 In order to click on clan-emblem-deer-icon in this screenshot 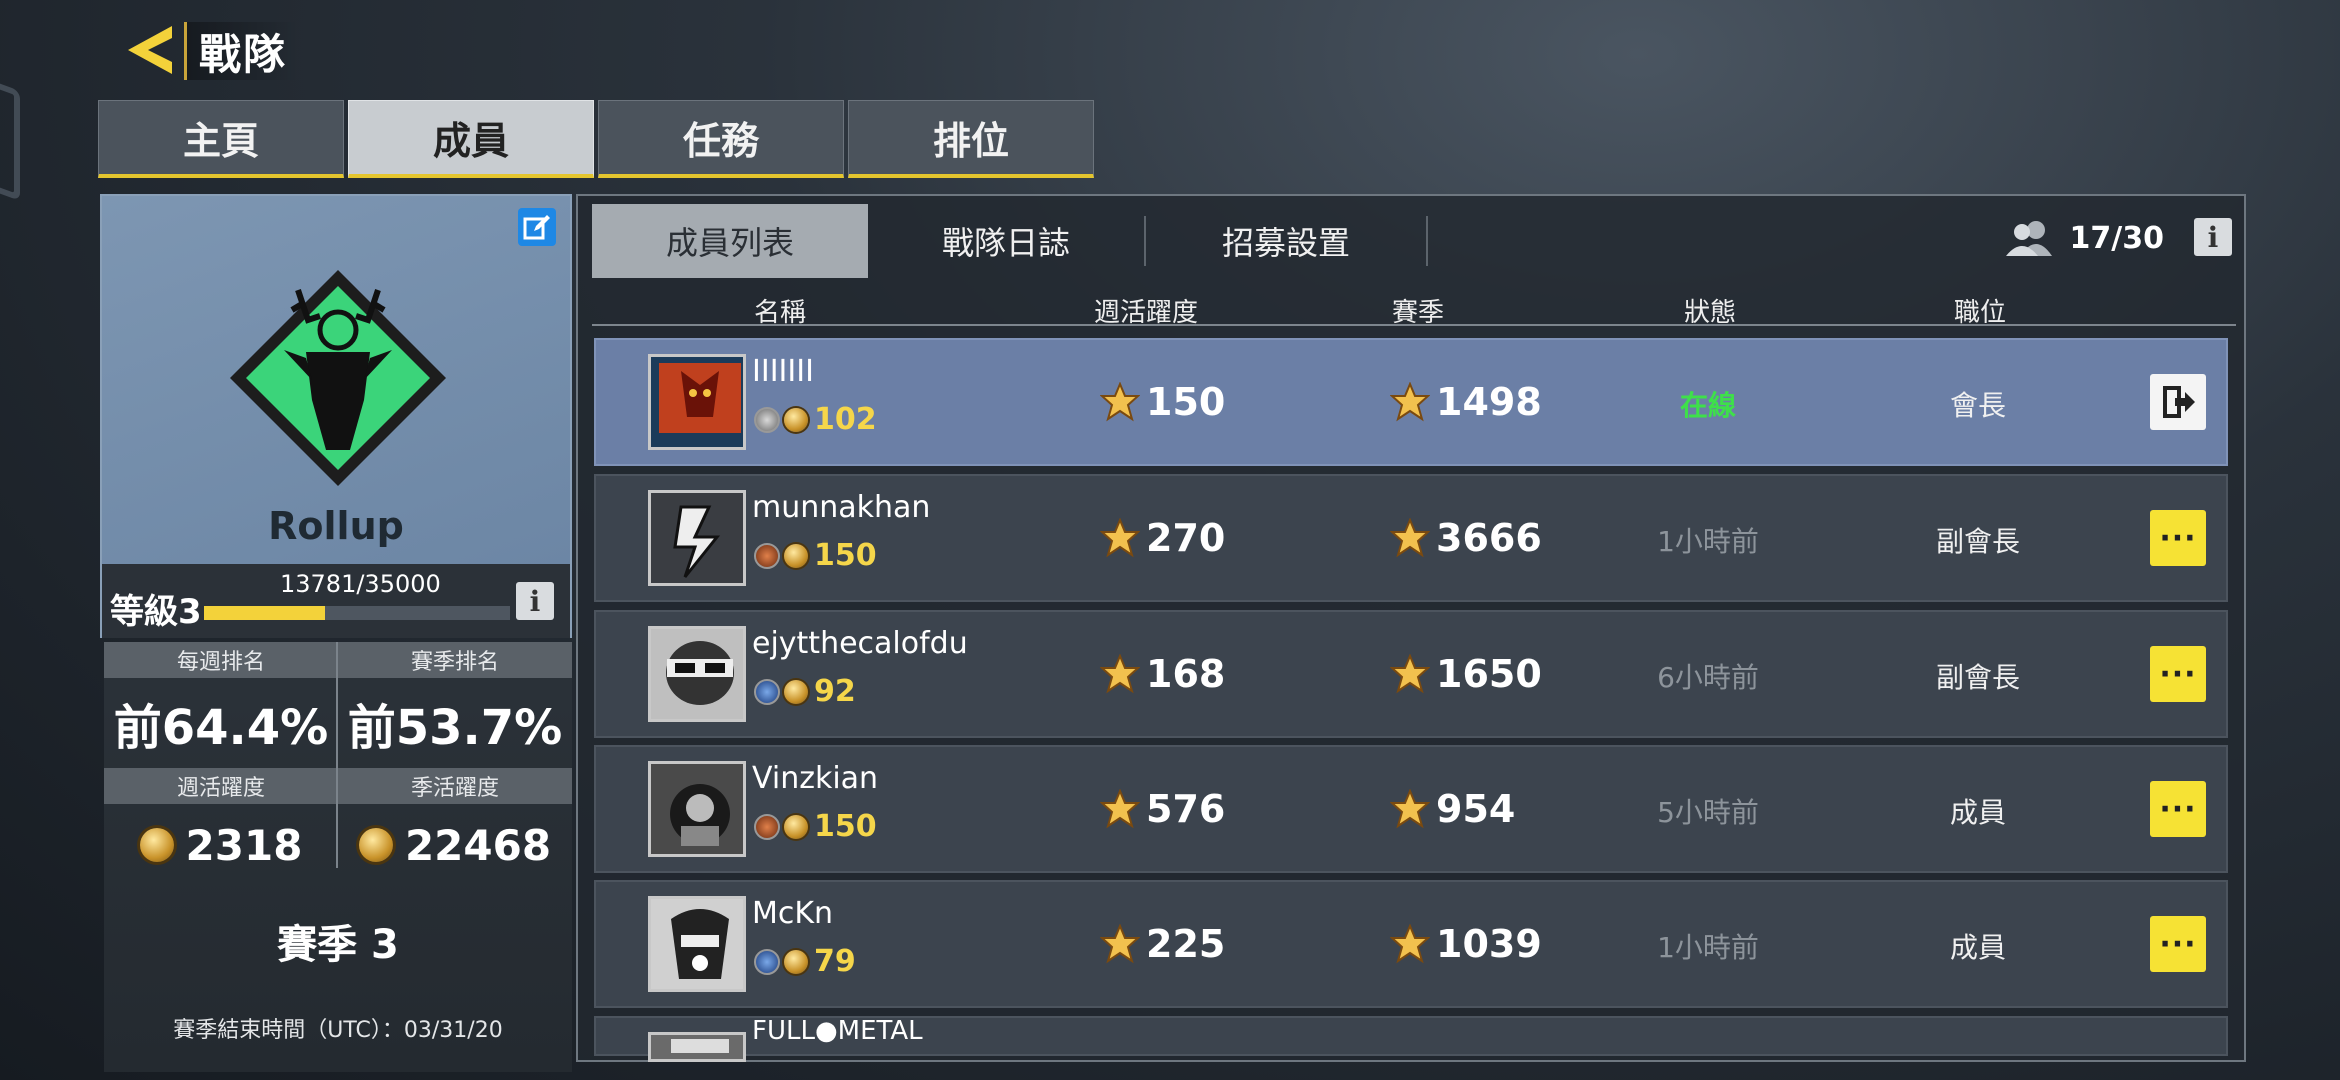, I will do `click(338, 378)`.